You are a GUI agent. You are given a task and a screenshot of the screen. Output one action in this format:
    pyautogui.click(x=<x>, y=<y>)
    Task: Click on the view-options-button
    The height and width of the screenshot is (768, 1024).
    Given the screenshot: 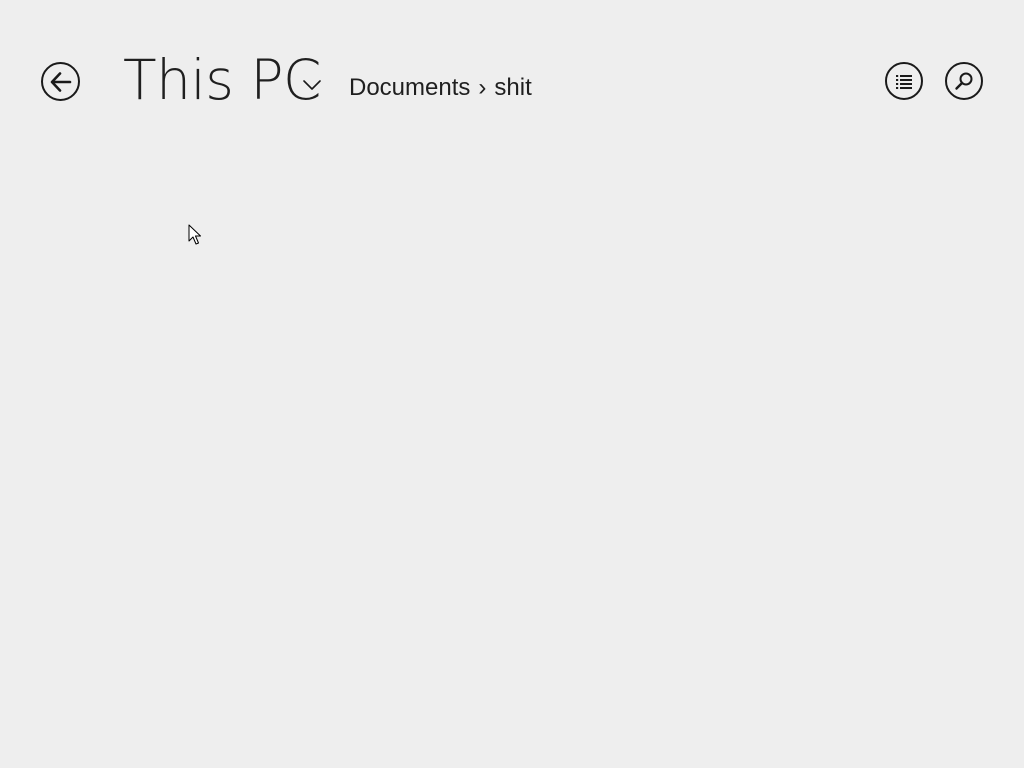 What is the action you would take?
    pyautogui.click(x=904, y=81)
    